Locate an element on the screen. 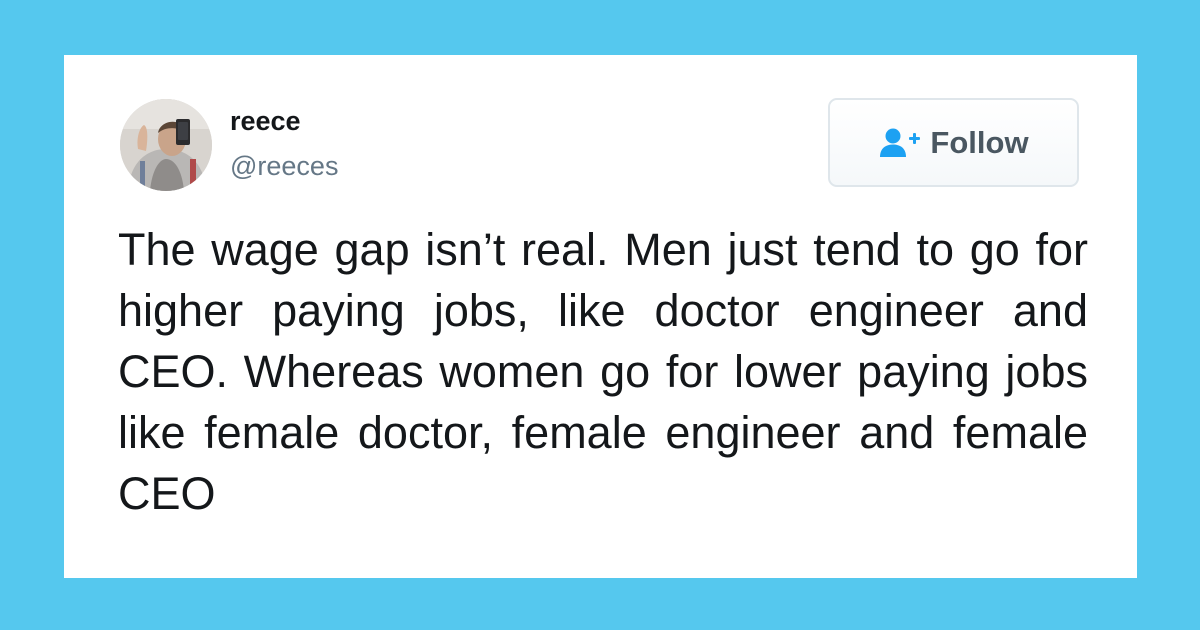  follow-user-plus-icon is located at coordinates (900, 143).